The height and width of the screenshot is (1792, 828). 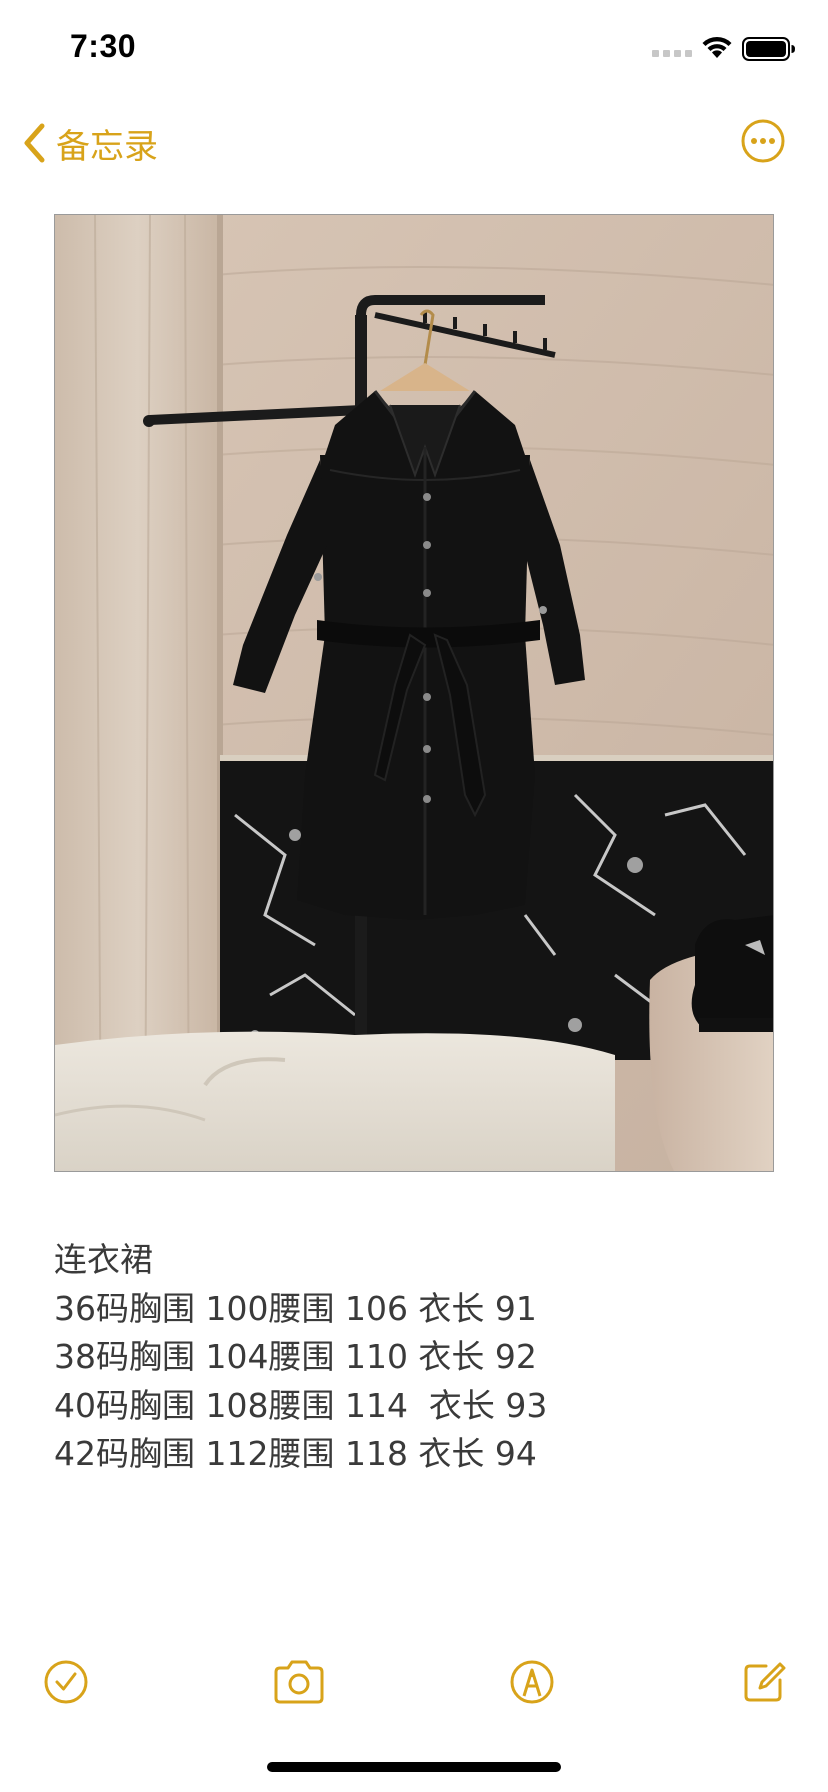 I want to click on markup-icon, so click(x=532, y=1682).